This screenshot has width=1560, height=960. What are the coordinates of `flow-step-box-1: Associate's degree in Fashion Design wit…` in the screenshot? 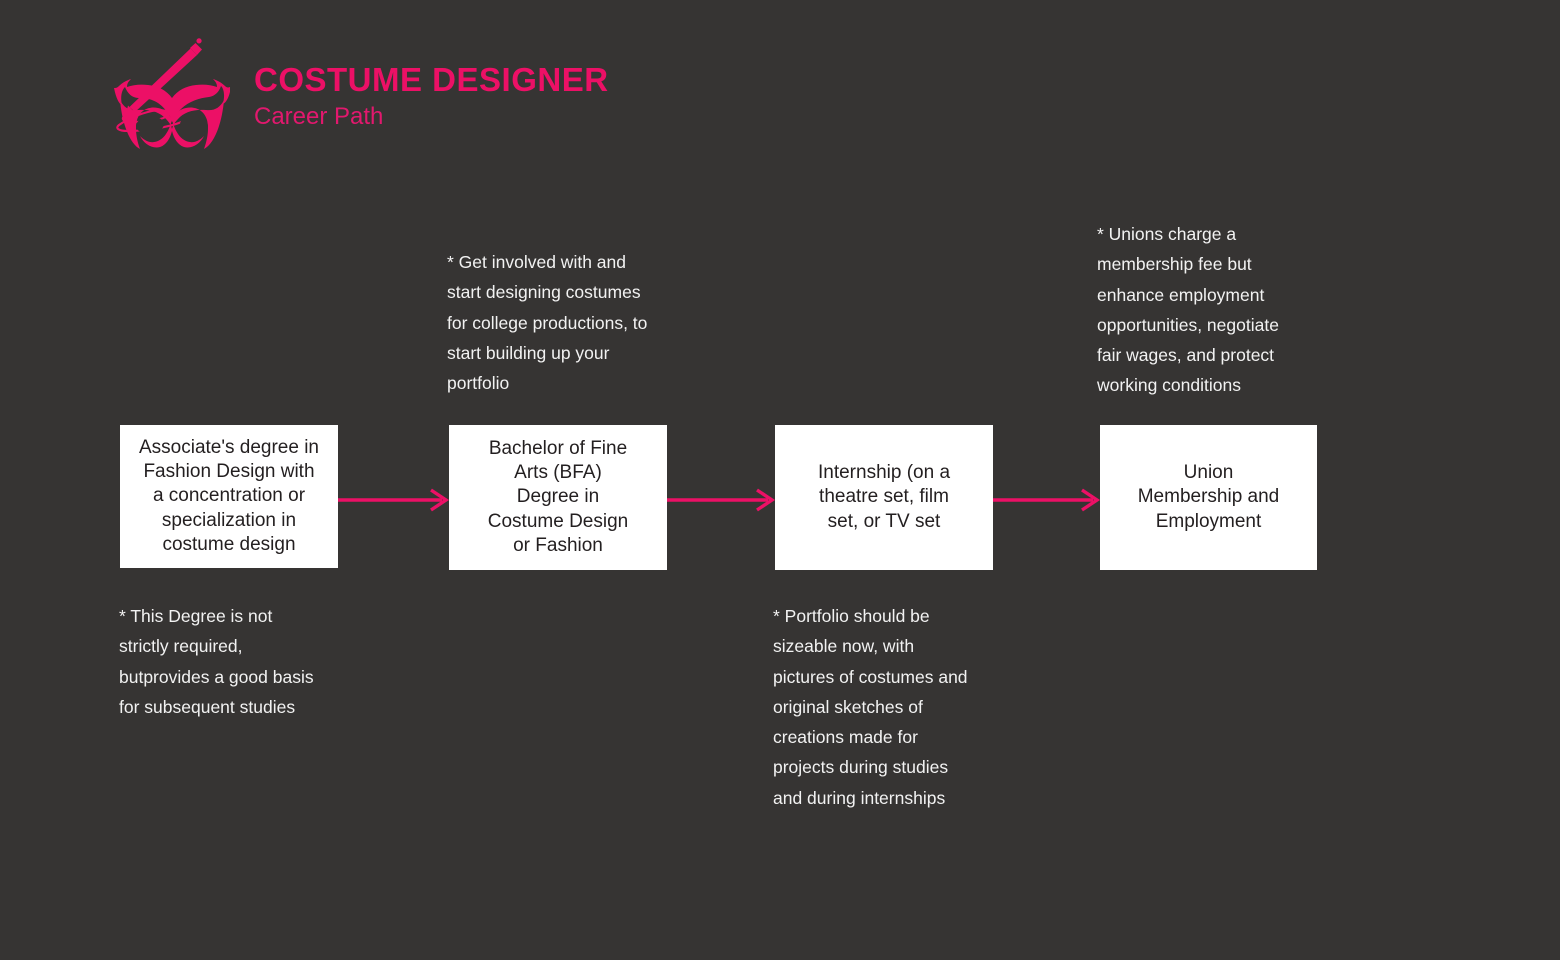 It's located at (229, 496).